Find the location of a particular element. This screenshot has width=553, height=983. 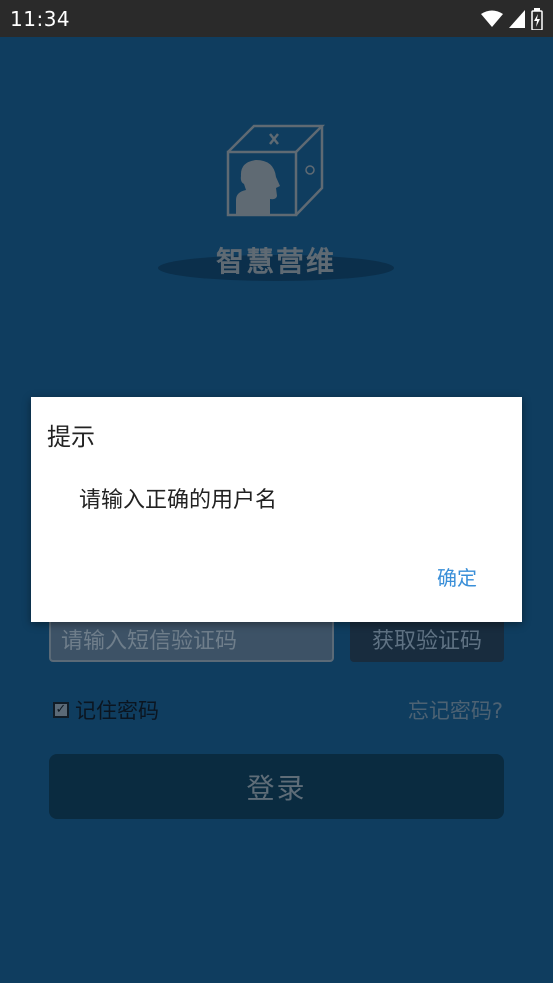

get-code-button: 获取验证码 is located at coordinates (427, 638).